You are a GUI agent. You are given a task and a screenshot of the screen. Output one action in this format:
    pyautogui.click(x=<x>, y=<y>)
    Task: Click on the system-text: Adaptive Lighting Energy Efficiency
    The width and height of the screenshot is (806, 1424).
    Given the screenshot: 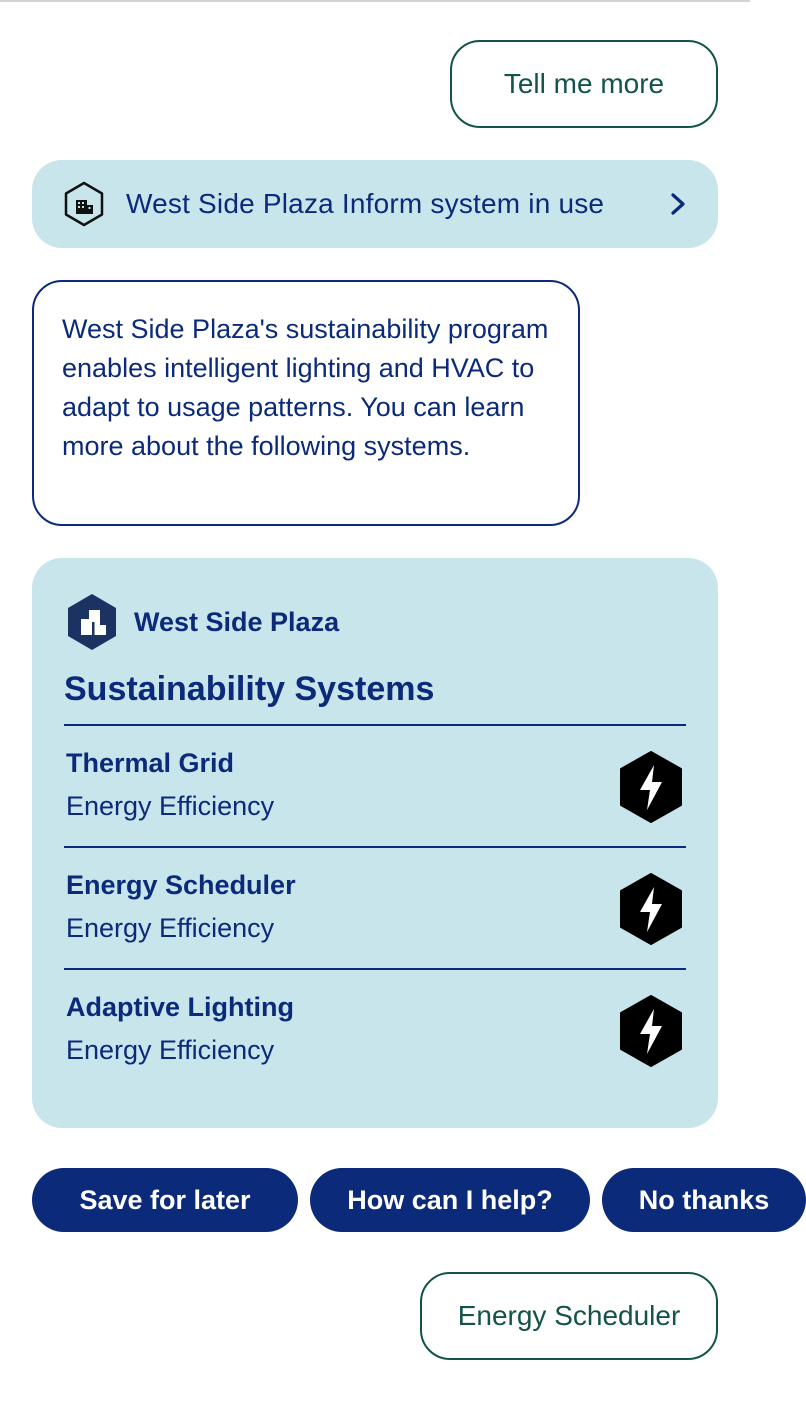 What is the action you would take?
    pyautogui.click(x=180, y=1031)
    